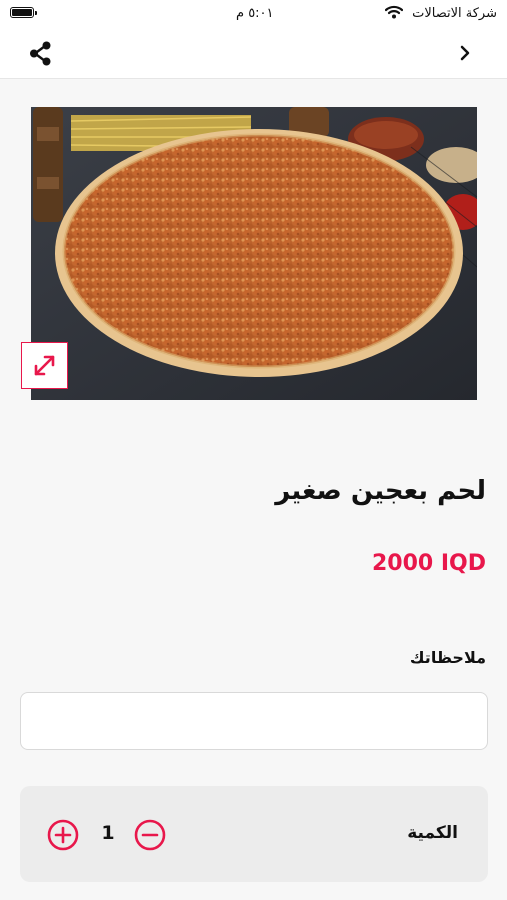 Image resolution: width=507 pixels, height=900 pixels. Describe the element at coordinates (380, 491) in the screenshot. I see `product-title: لحم بعجين صغير` at that location.